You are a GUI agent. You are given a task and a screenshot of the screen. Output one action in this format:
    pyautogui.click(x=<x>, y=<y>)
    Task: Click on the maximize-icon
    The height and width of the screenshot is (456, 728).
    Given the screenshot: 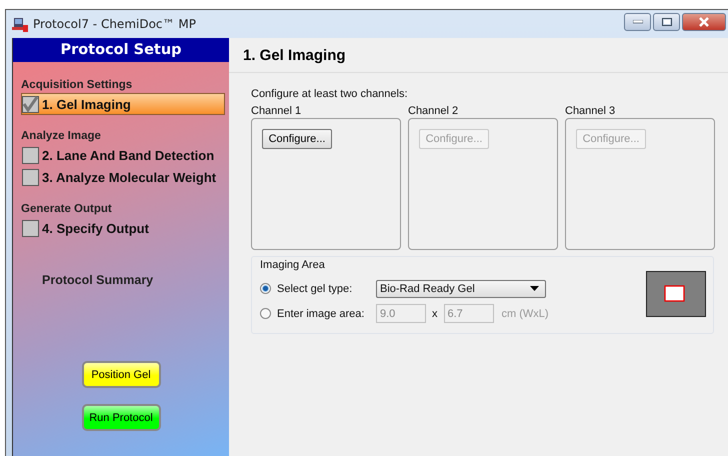 What is the action you would take?
    pyautogui.click(x=667, y=22)
    